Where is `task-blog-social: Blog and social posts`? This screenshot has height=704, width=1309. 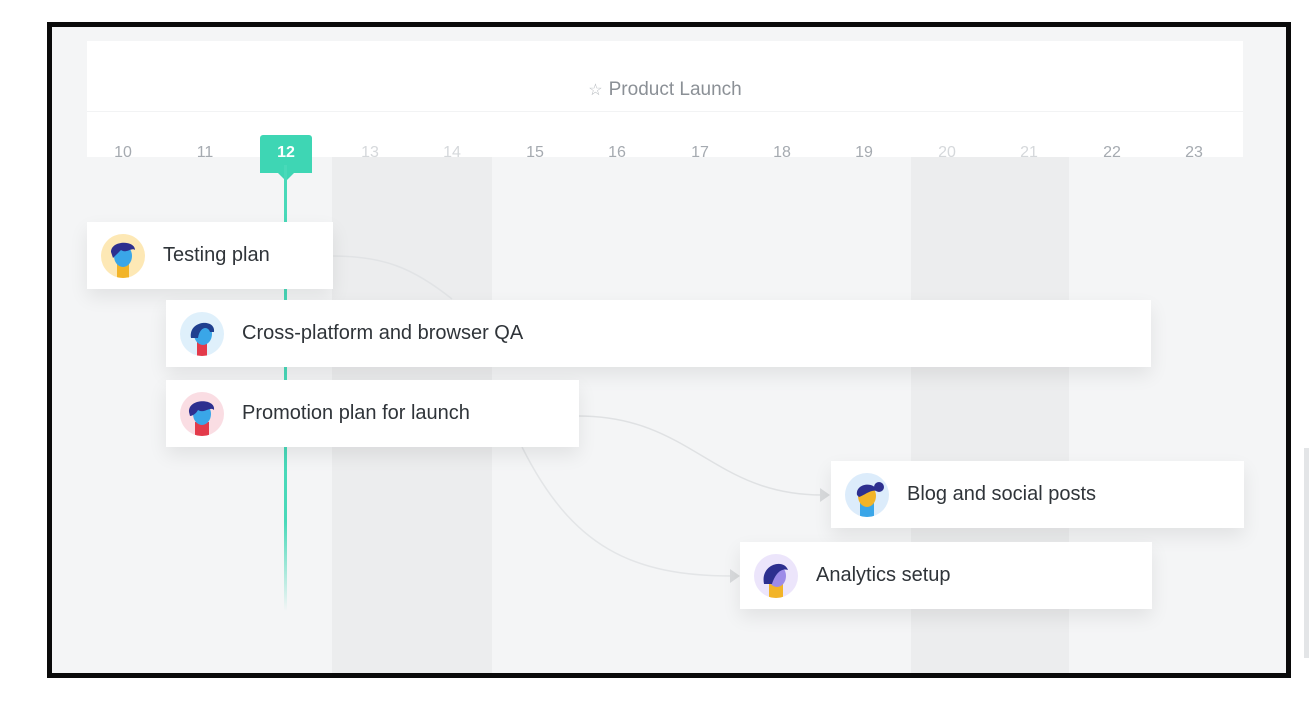 task-blog-social: Blog and social posts is located at coordinates (1037, 494).